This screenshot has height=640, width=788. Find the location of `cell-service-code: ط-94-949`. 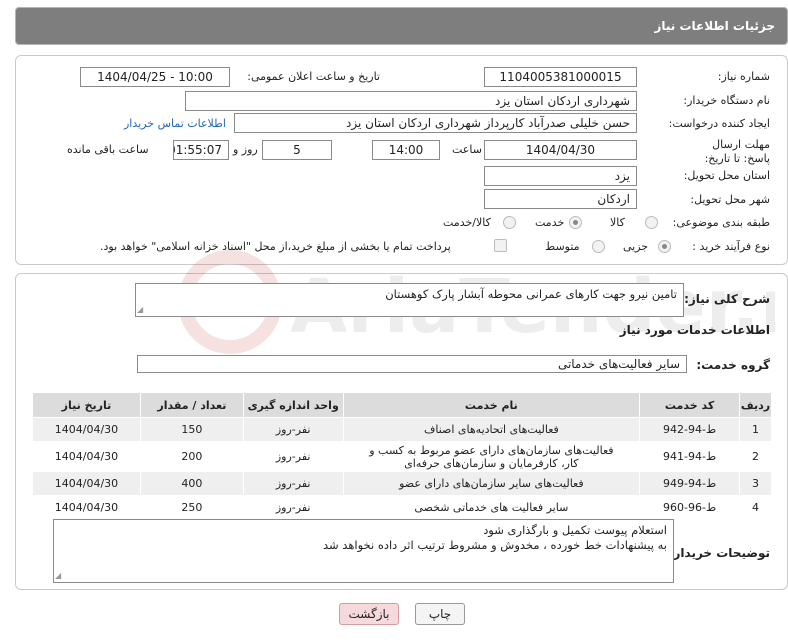

cell-service-code: ط-94-949 is located at coordinates (690, 483).